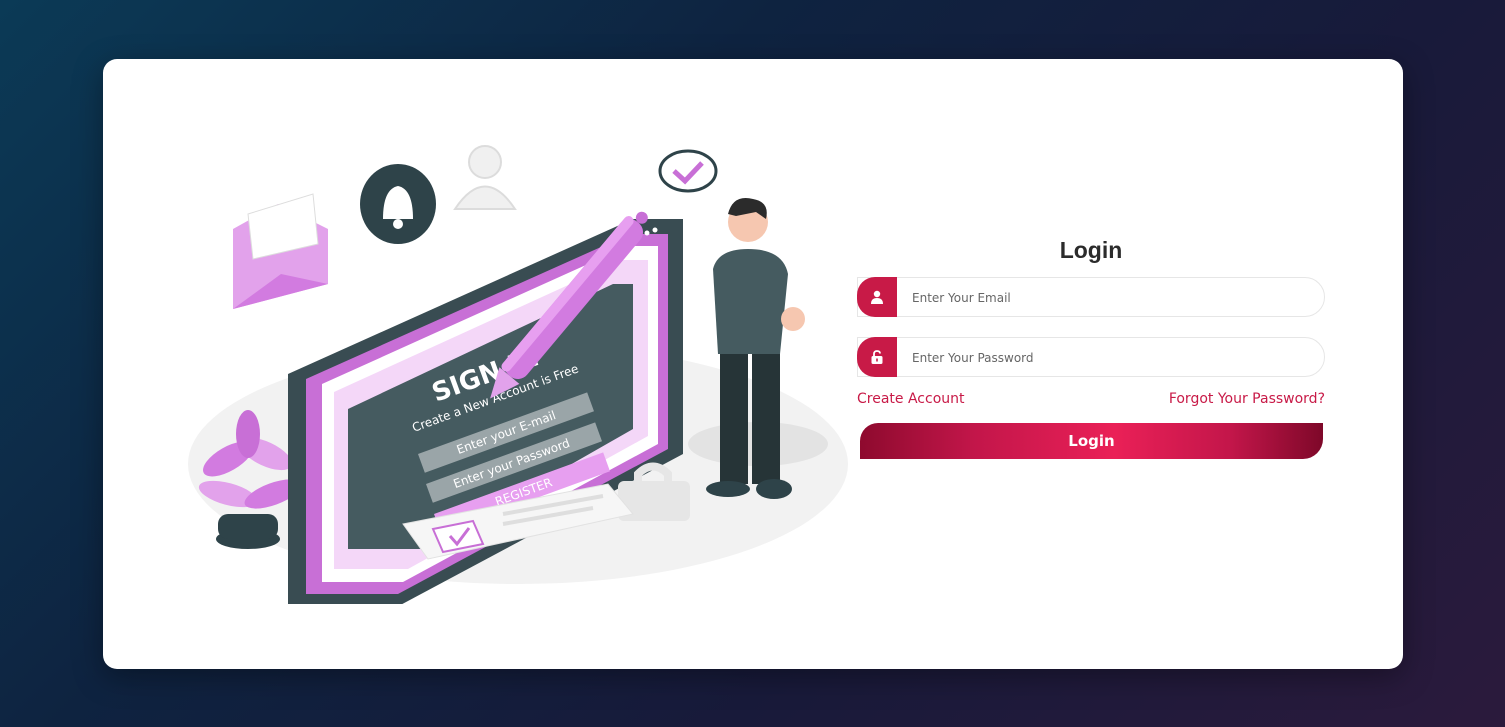  Describe the element at coordinates (485, 177) in the screenshot. I see `user-outline-icon` at that location.